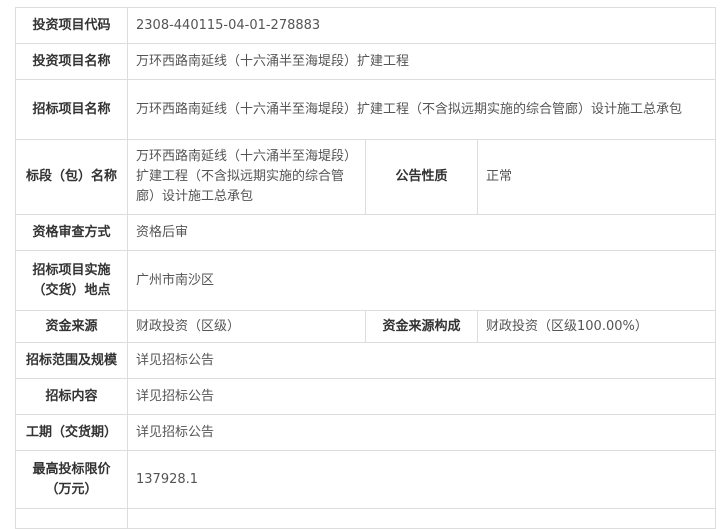  I want to click on row-funding-source: 资金来源 财政投资（区级） 资金来源构成 财政投资（区级100.00%）, so click(365, 326).